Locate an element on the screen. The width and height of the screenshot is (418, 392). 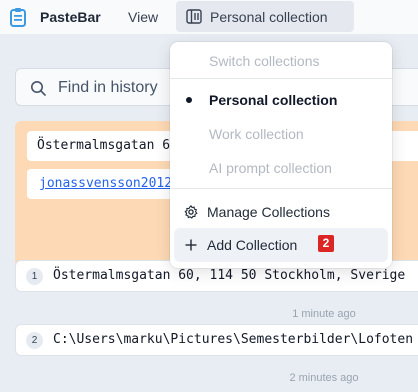
gear-icon is located at coordinates (191, 212).